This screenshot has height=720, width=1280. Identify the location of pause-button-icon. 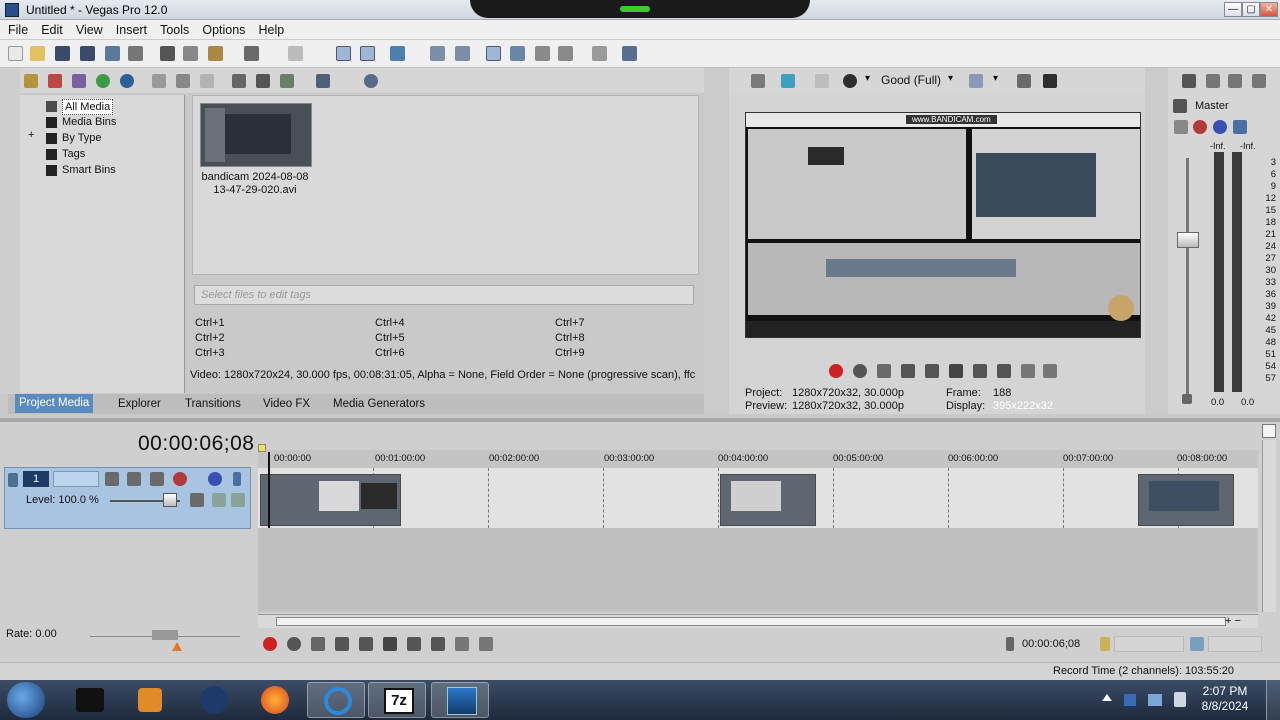
(366, 644).